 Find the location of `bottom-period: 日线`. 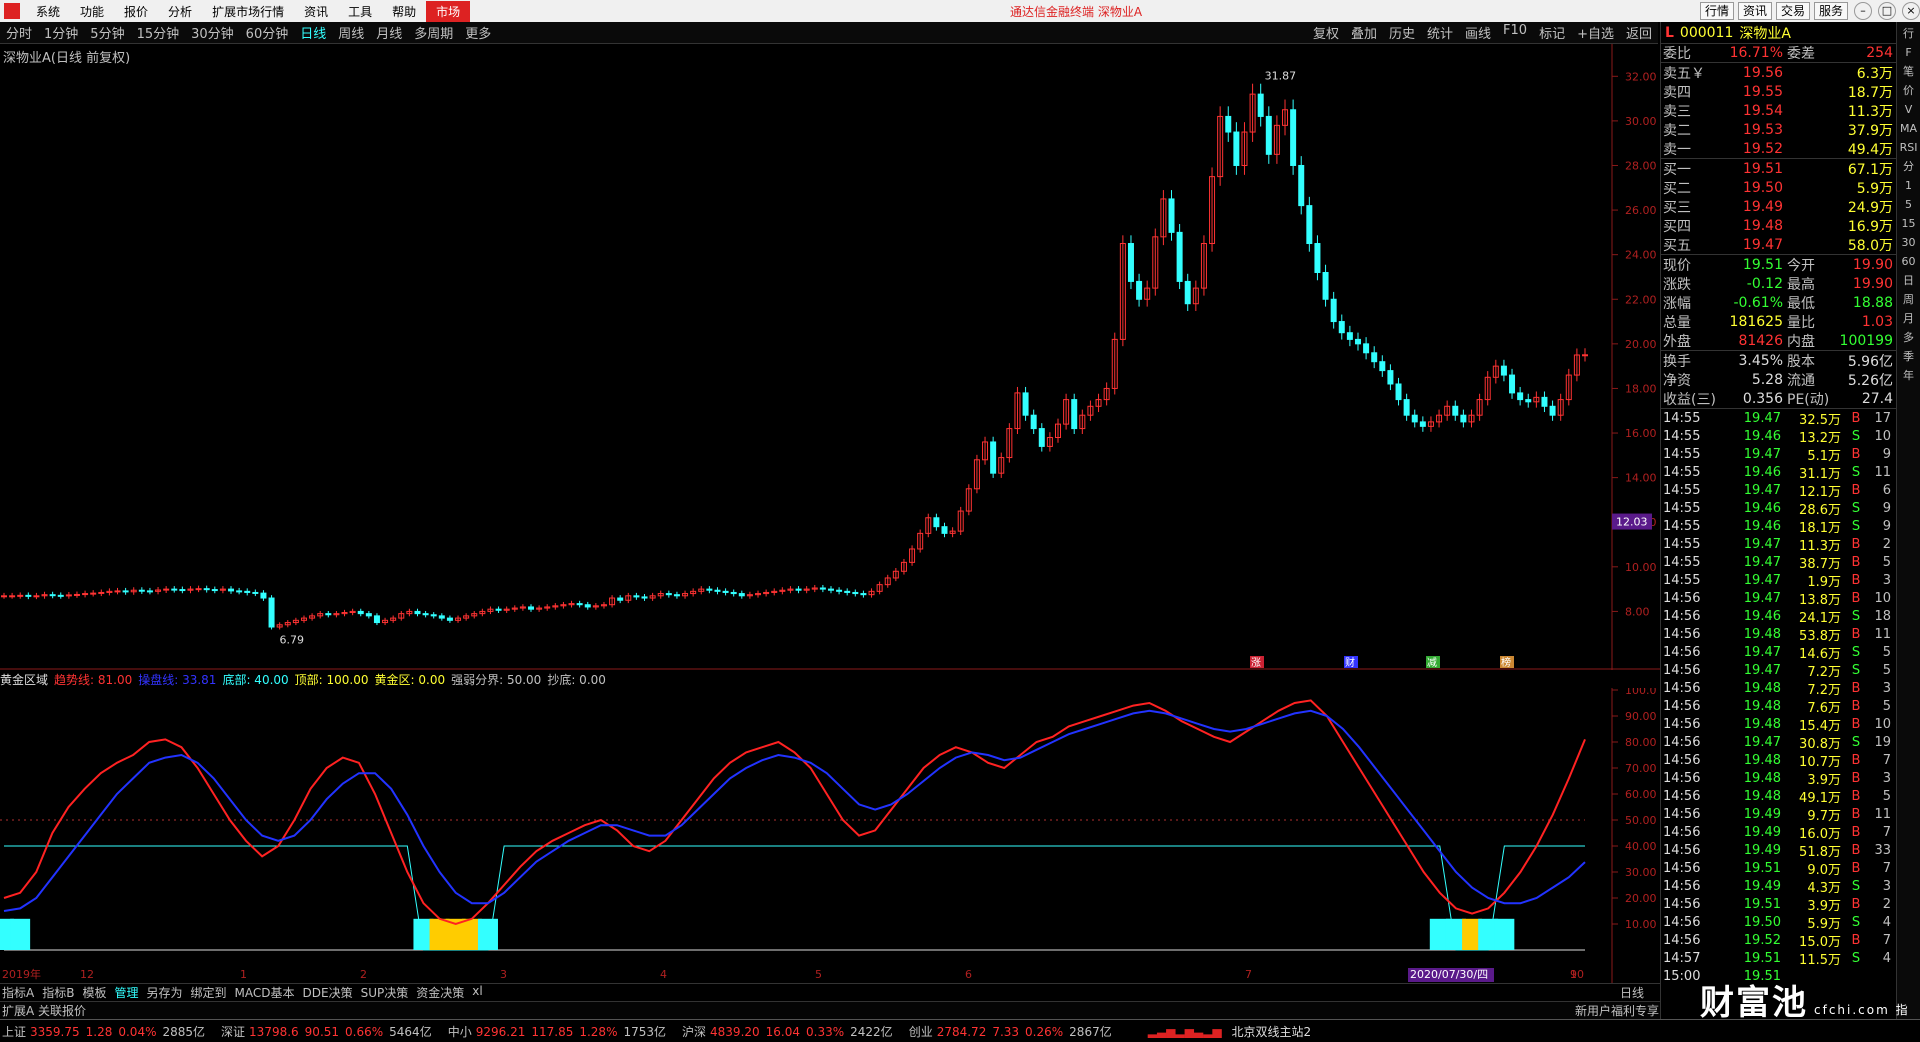

bottom-period: 日线 is located at coordinates (1632, 992).